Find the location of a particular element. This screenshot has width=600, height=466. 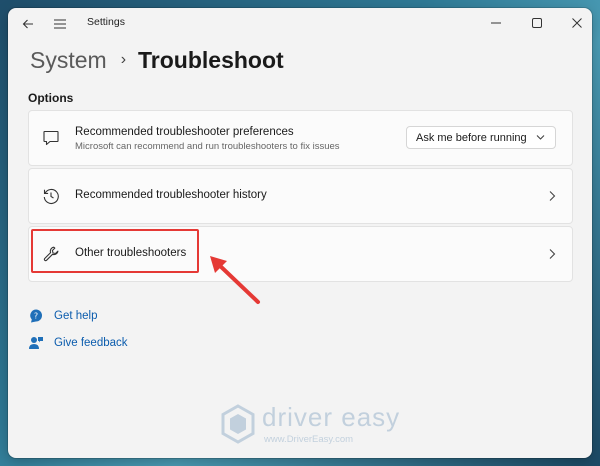

back-arrow-icon is located at coordinates (27, 24).